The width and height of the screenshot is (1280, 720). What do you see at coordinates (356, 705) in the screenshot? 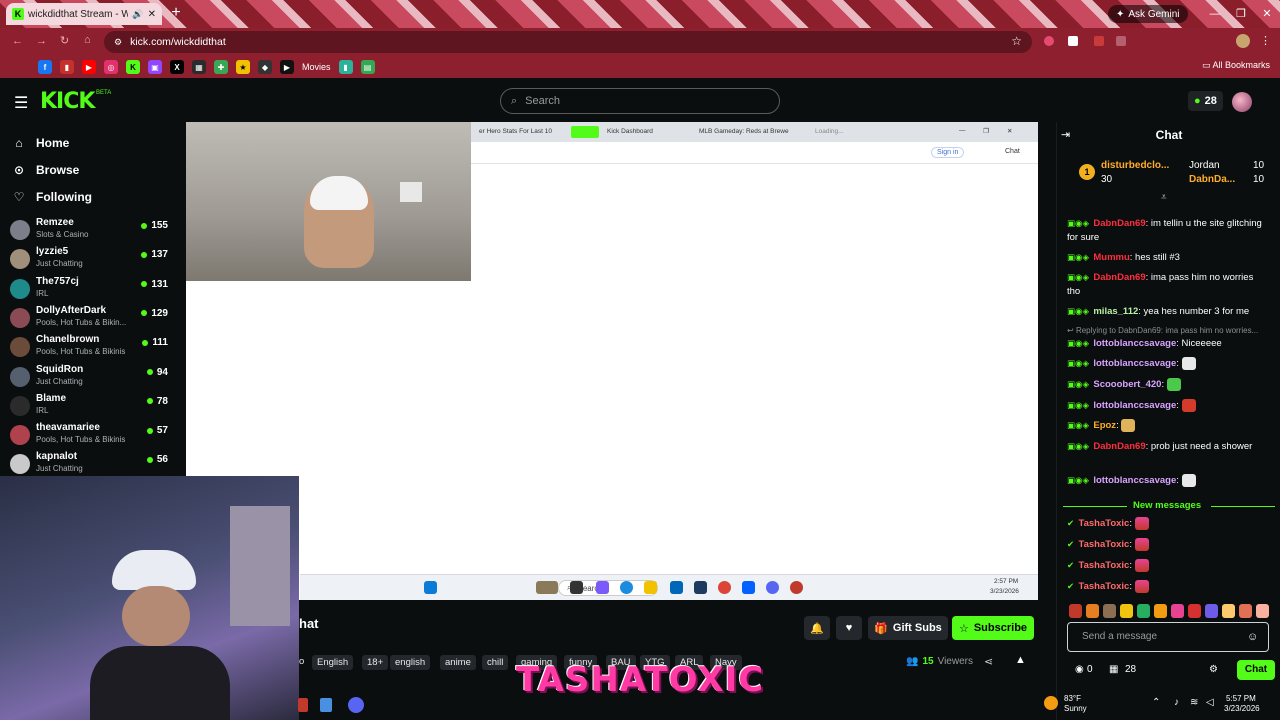
I see `taskbar-discord-icon` at bounding box center [356, 705].